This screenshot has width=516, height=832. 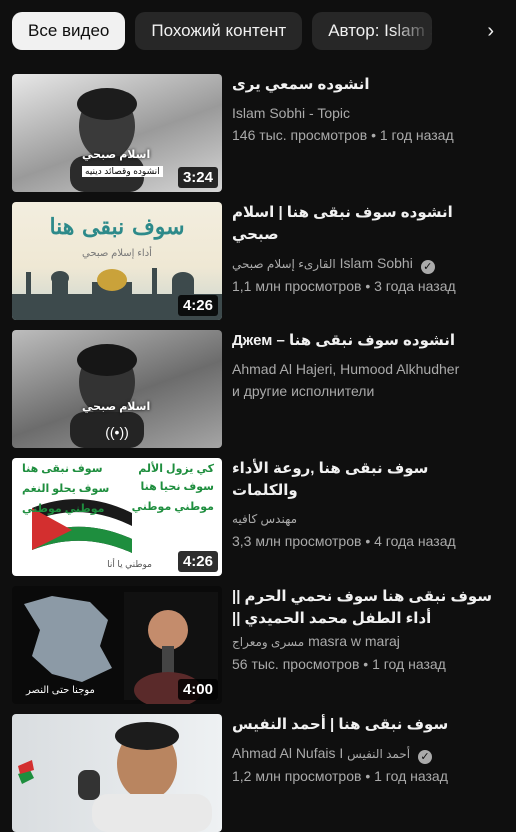 What do you see at coordinates (354, 641) in the screenshot?
I see `channel-name: masra w maraj` at bounding box center [354, 641].